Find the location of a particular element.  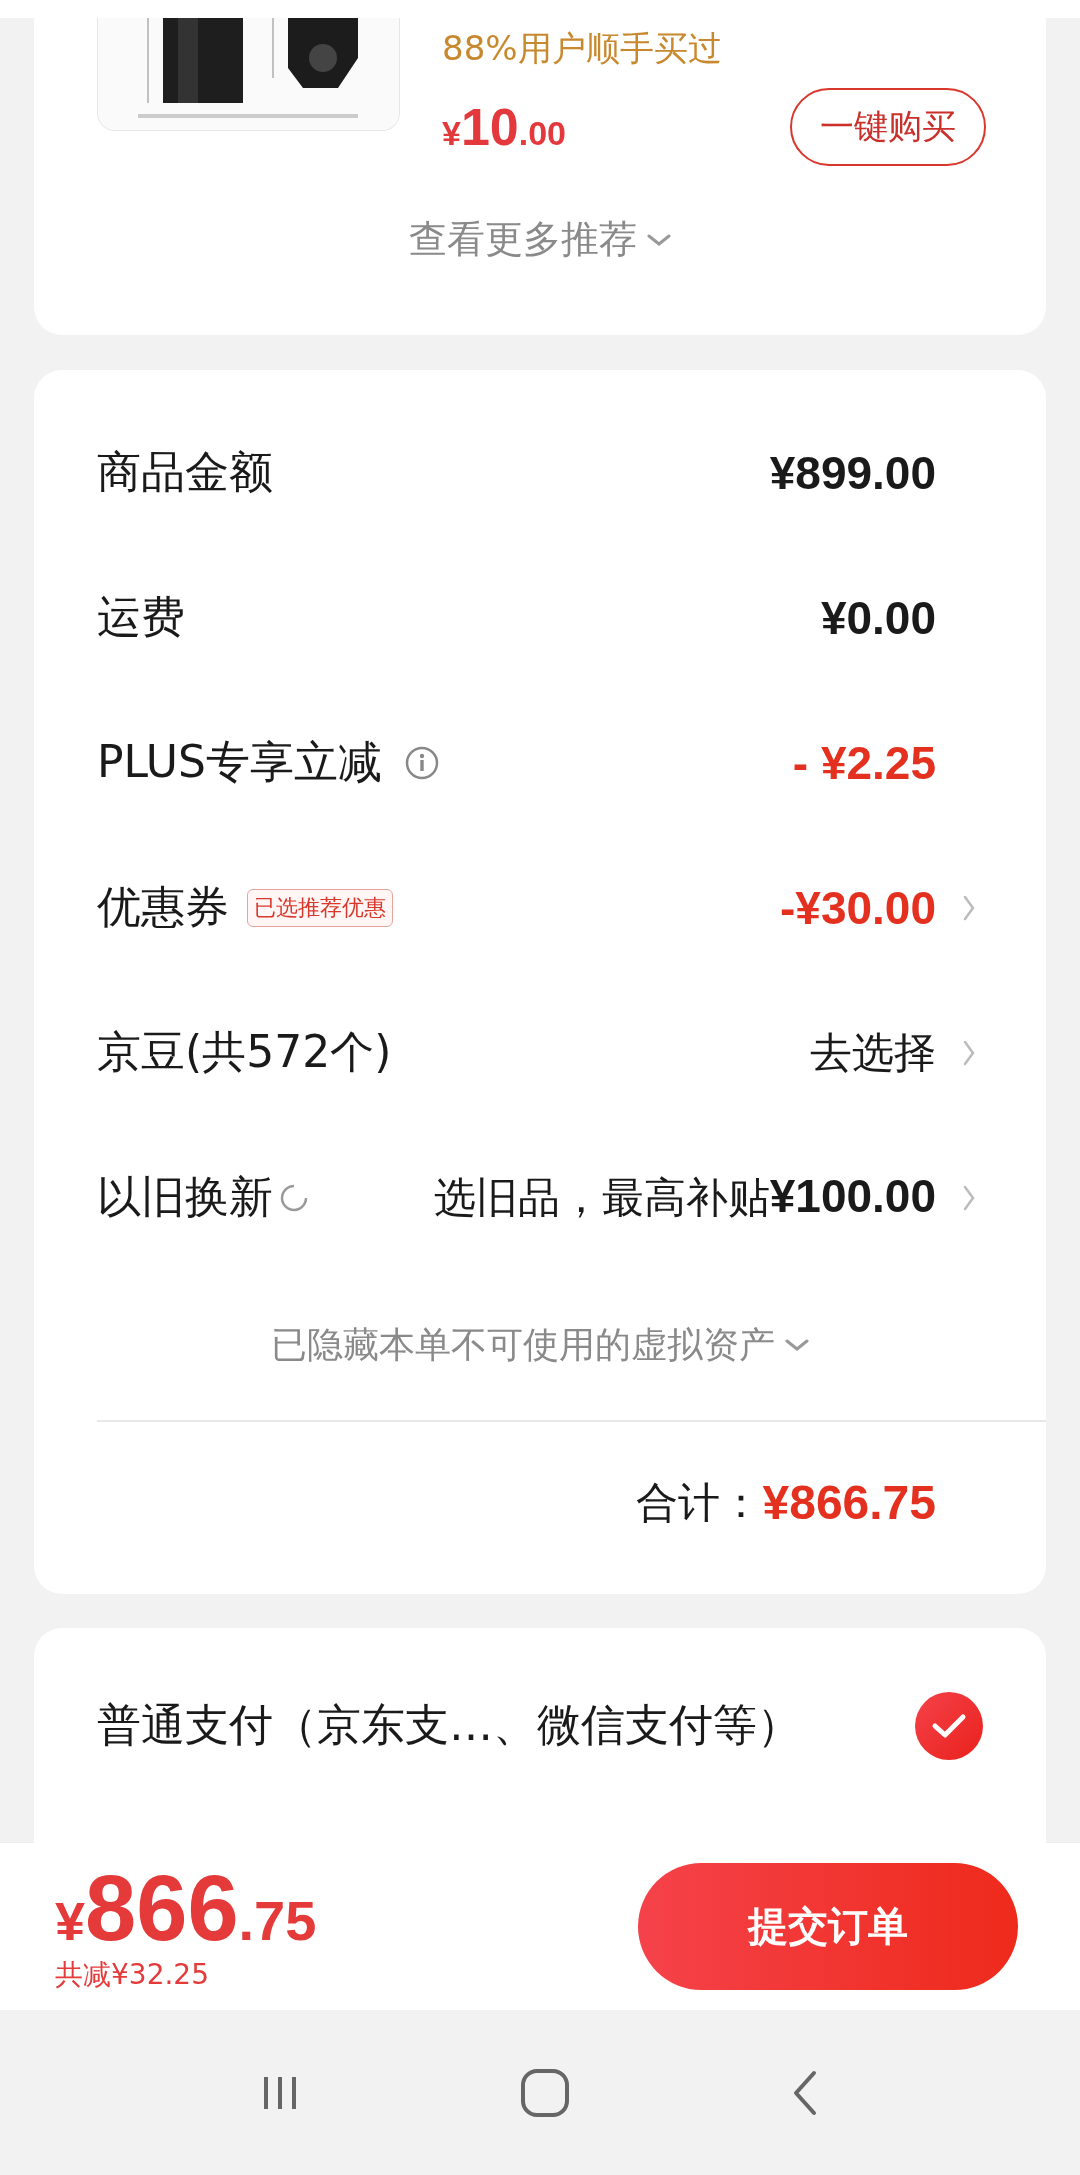

summary-value: 去选择 is located at coordinates (873, 1052).